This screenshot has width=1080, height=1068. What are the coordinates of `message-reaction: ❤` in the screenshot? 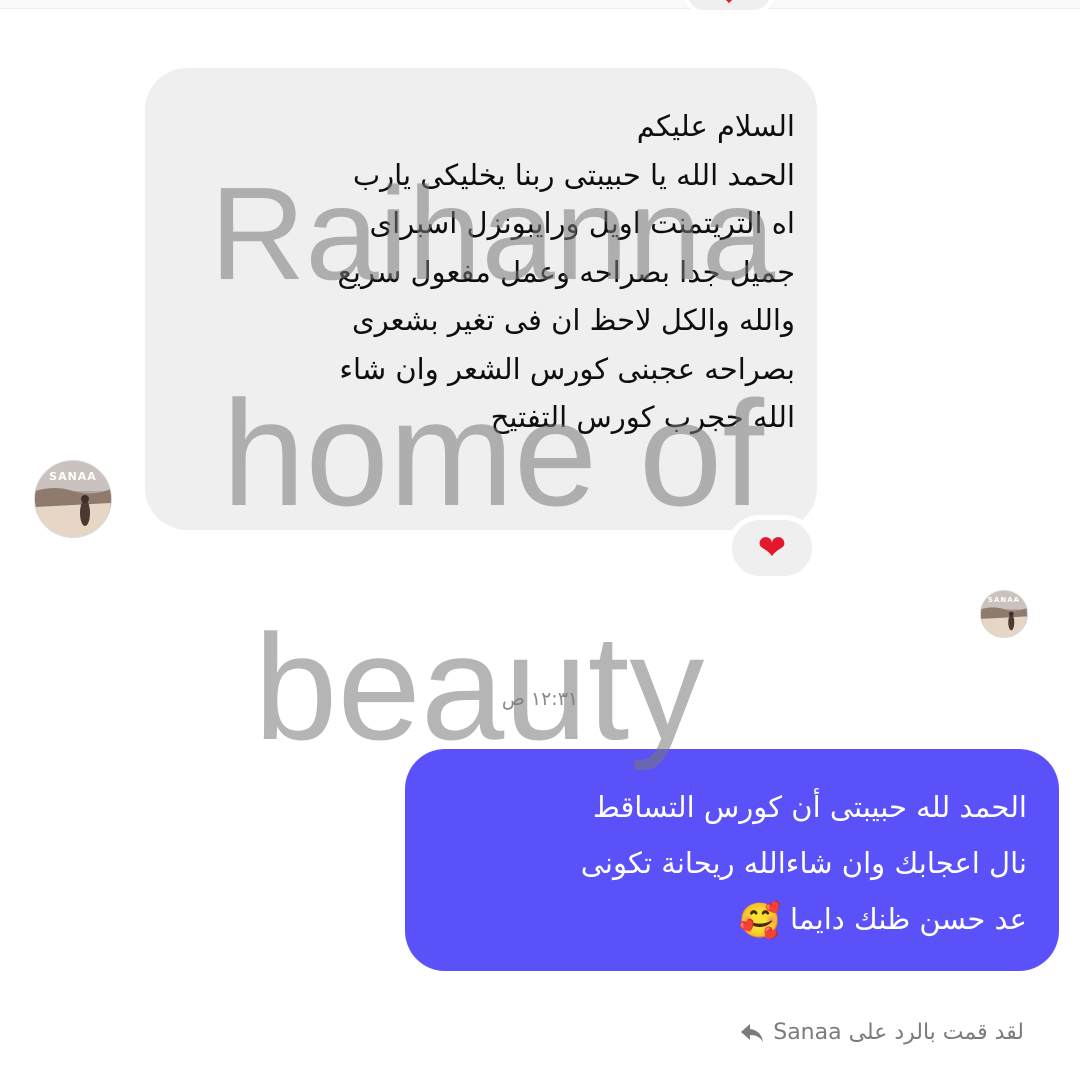 It's located at (772, 548).